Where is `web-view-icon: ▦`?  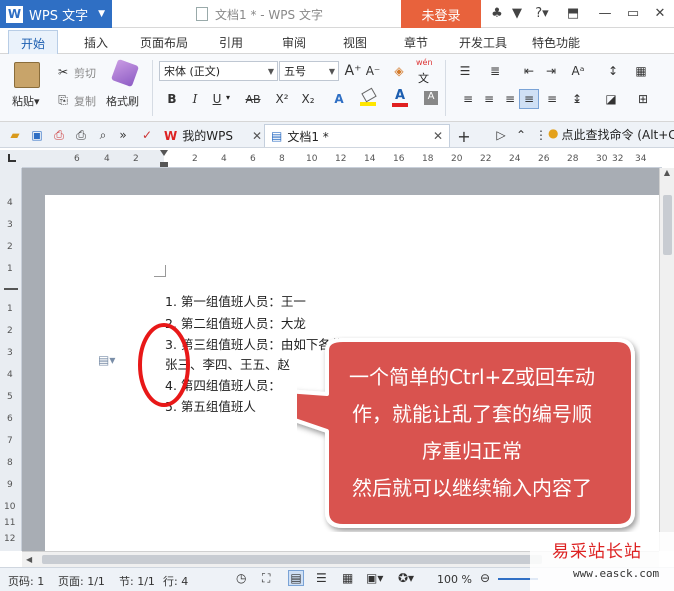 web-view-icon: ▦ is located at coordinates (347, 578).